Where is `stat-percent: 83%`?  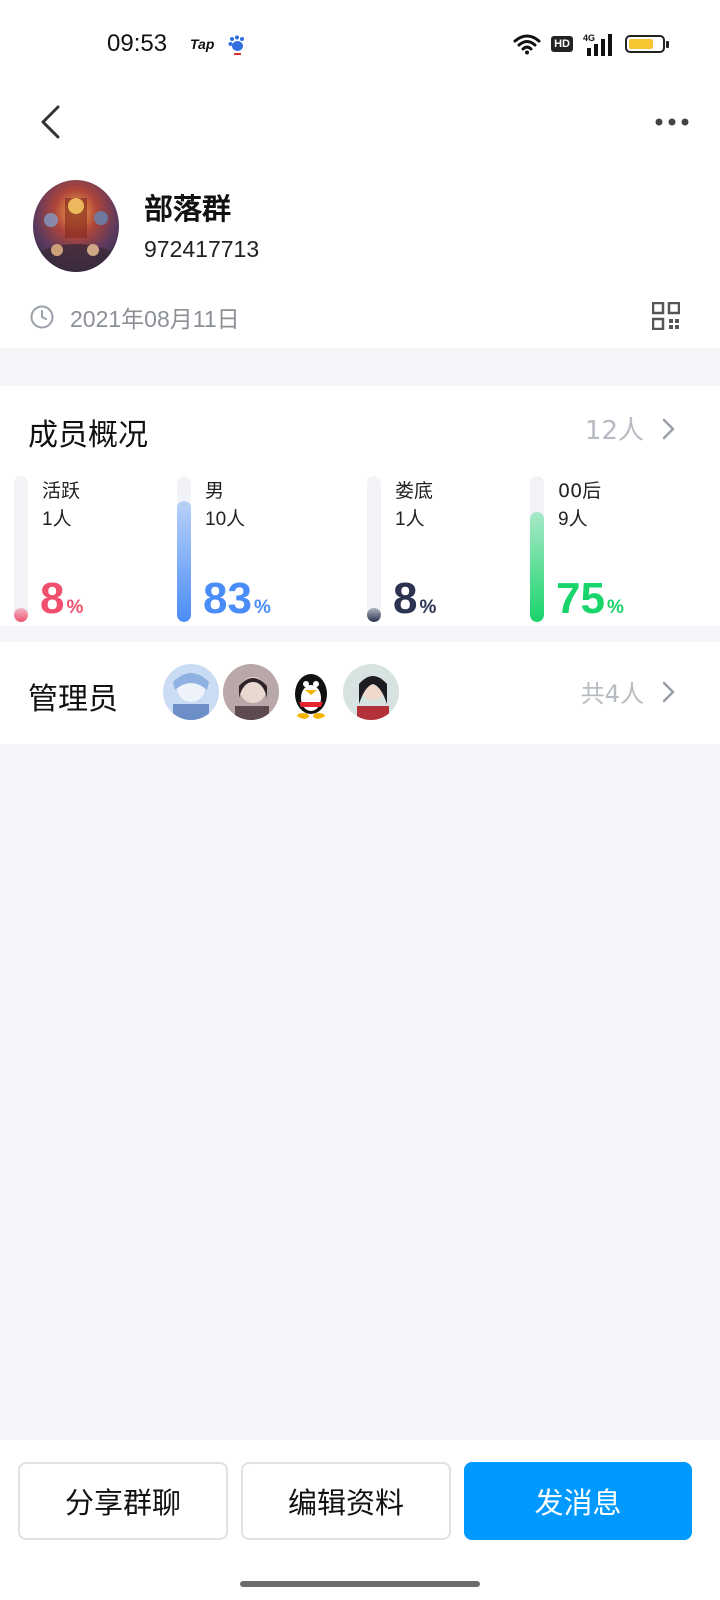 stat-percent: 83% is located at coordinates (237, 599).